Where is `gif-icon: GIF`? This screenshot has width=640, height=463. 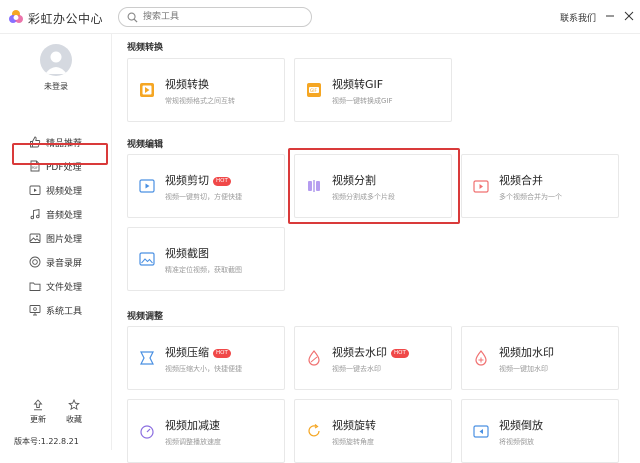
gif-icon: GIF is located at coordinates (314, 90).